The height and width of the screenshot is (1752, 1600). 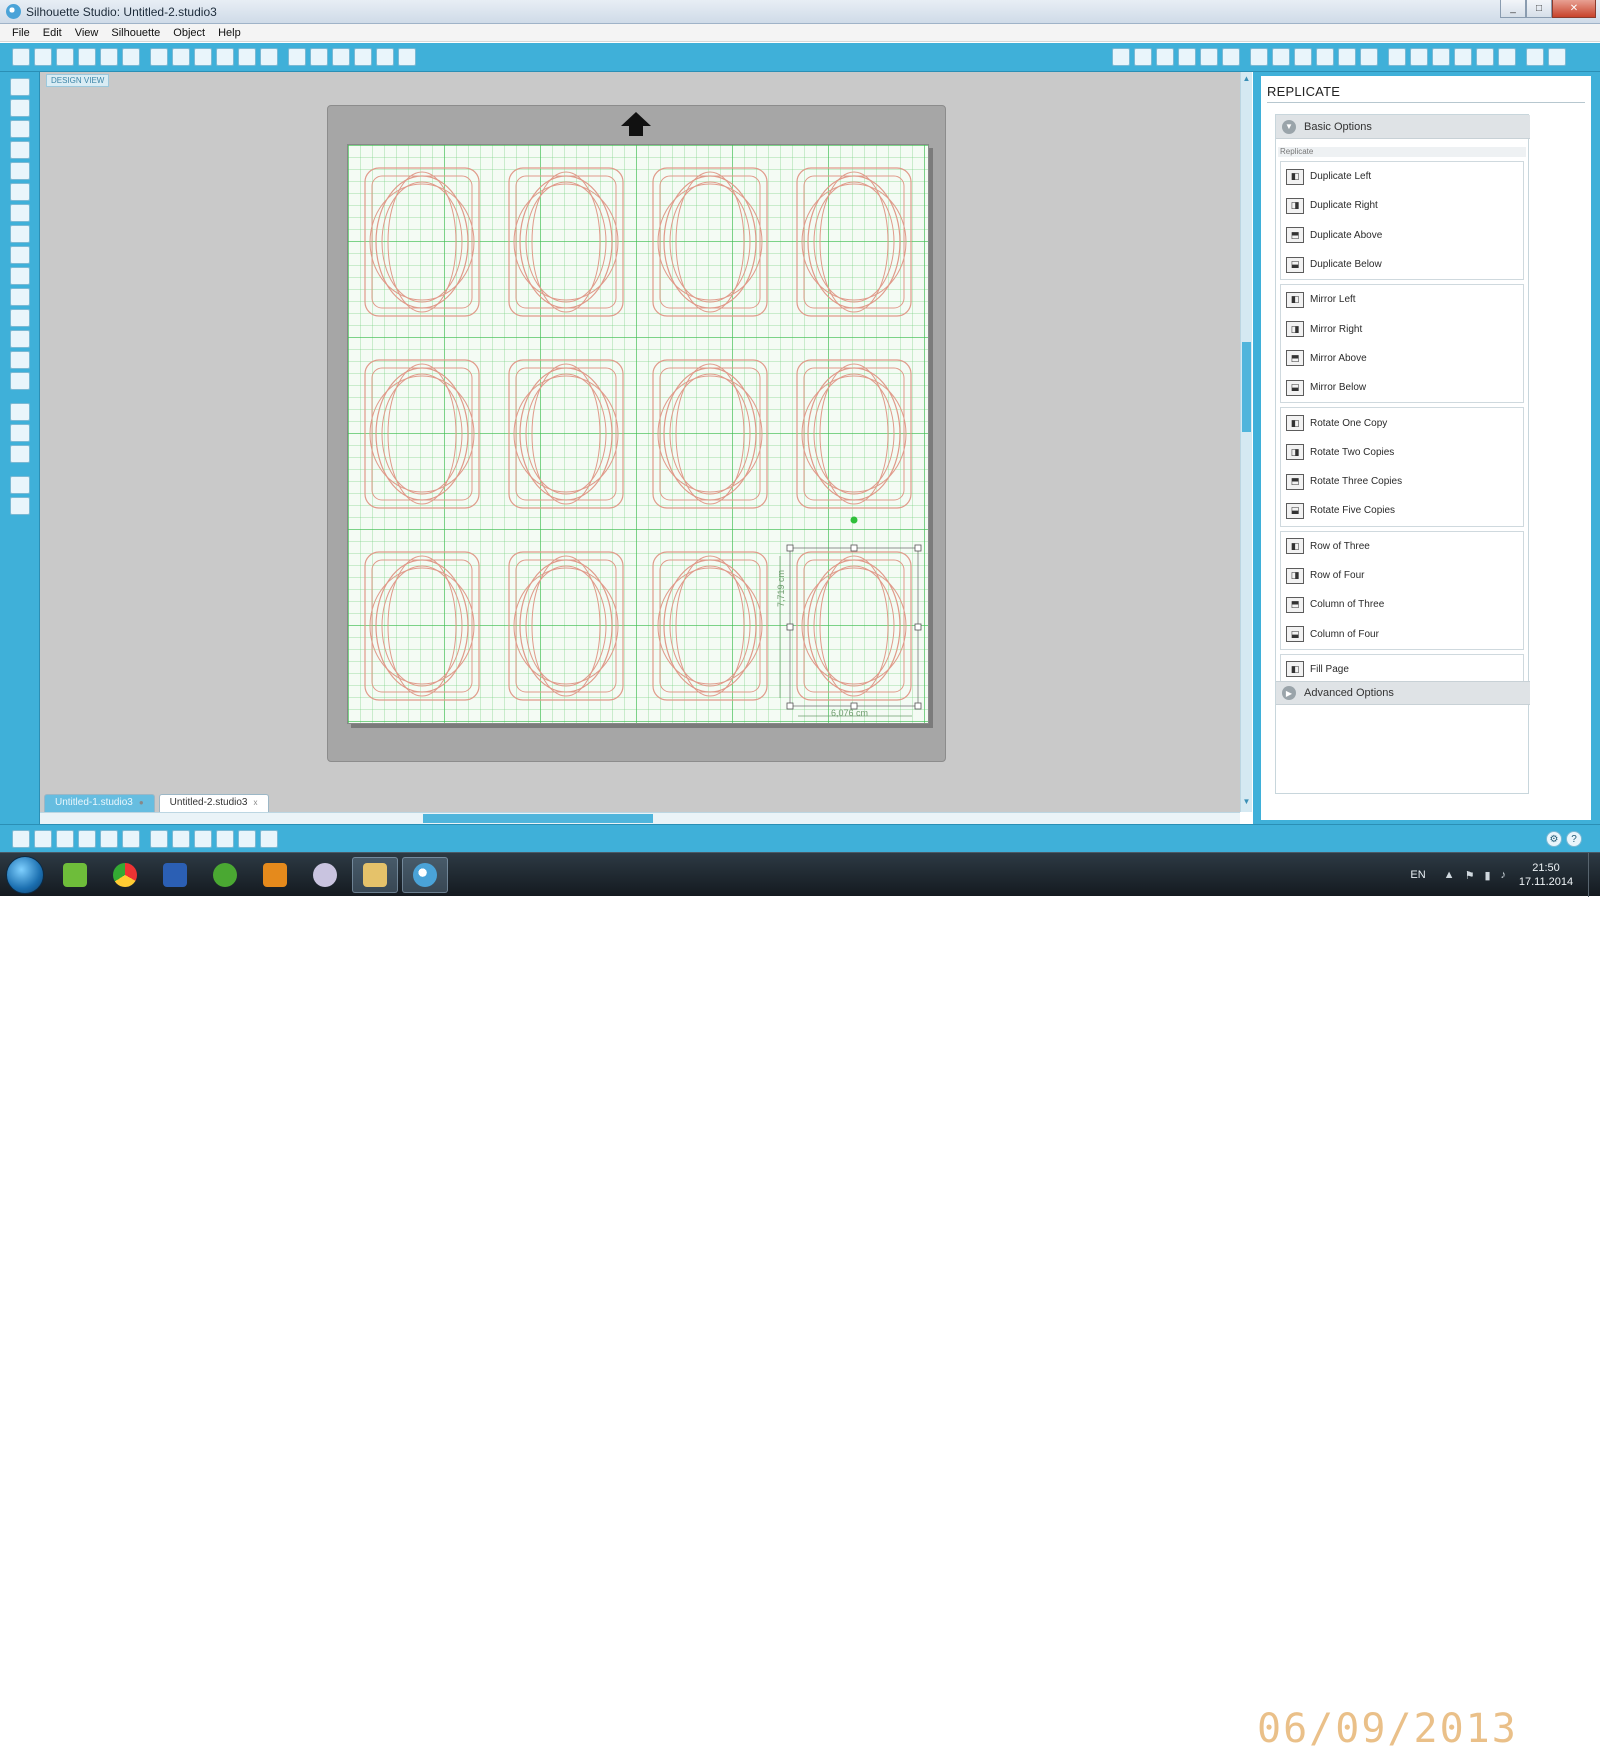 I want to click on fill-panel-icon, so click(x=20, y=412).